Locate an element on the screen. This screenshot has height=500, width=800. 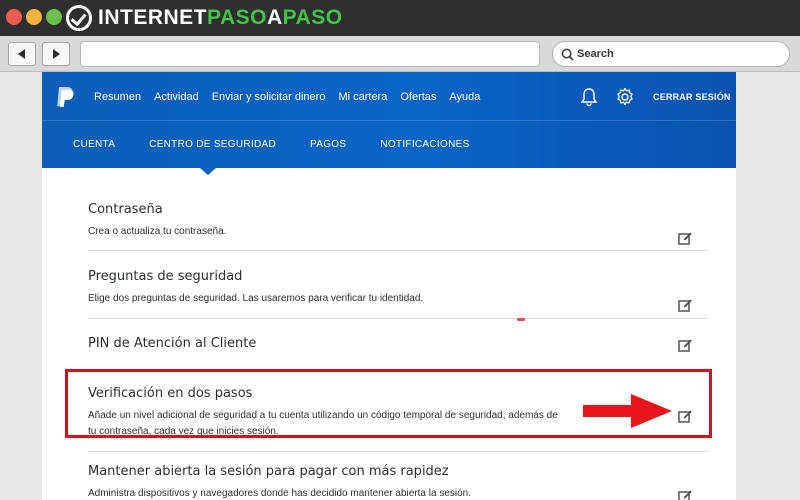
nav-resumen: Resumen is located at coordinates (117, 97).